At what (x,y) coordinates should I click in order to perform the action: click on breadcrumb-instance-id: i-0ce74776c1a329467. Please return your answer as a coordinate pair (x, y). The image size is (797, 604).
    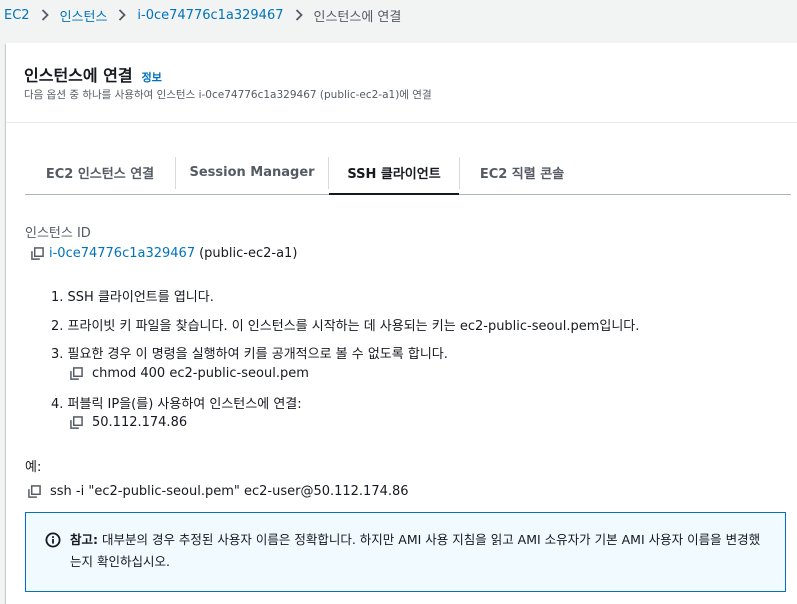
    Looking at the image, I should click on (210, 15).